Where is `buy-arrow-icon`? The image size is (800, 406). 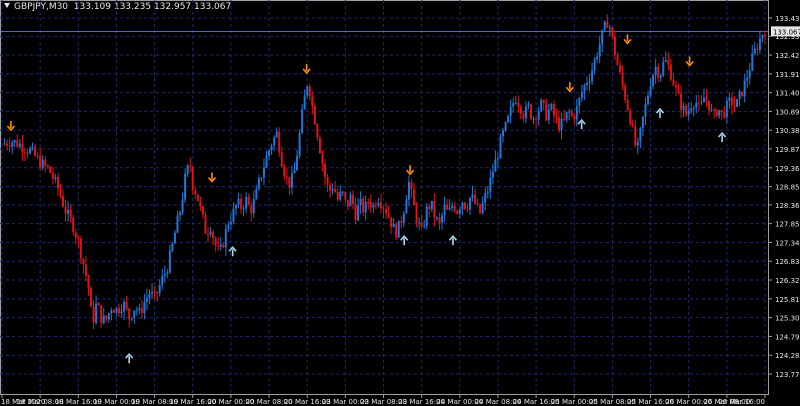
buy-arrow-icon is located at coordinates (453, 240).